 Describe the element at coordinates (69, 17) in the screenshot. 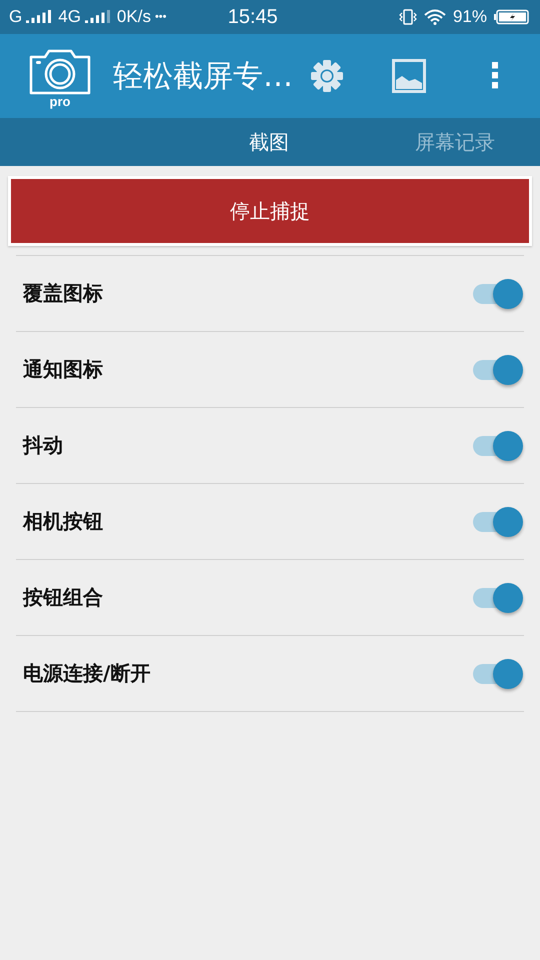

I see `network-label: 4G` at that location.